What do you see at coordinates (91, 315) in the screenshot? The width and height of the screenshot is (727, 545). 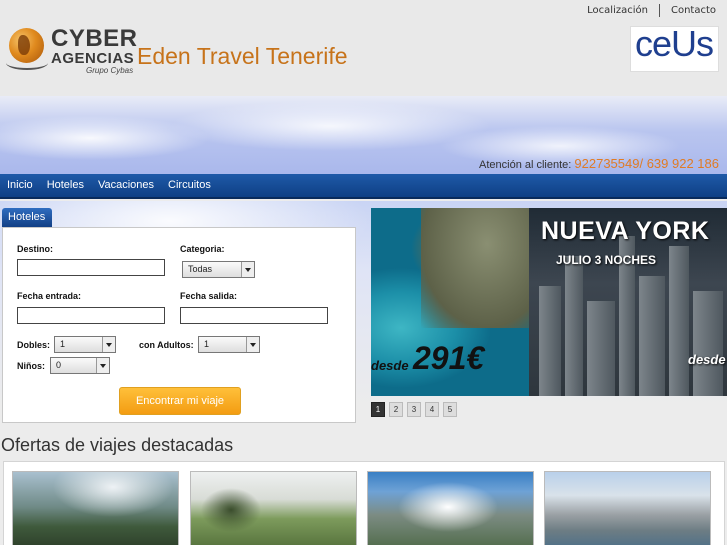 I see `fecha-entrada-input` at bounding box center [91, 315].